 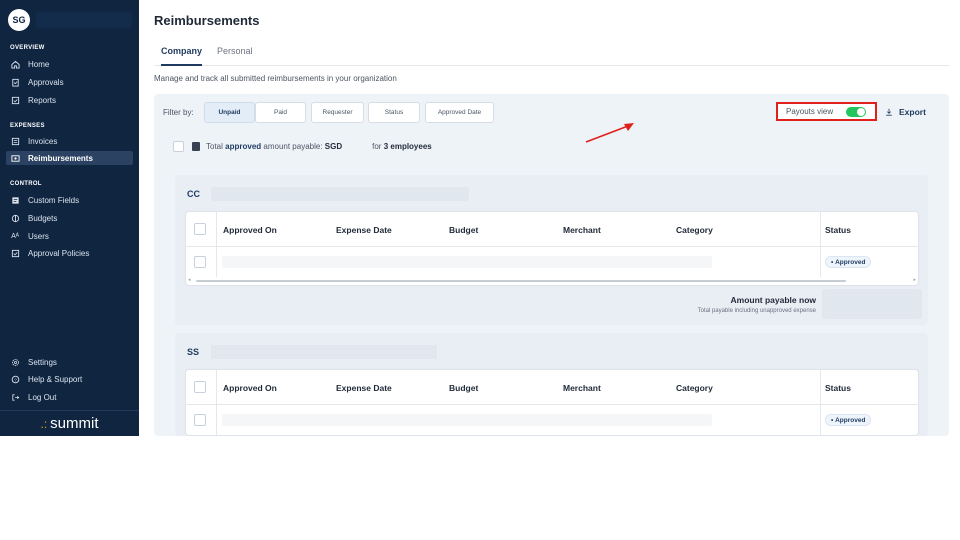 What do you see at coordinates (15, 141) in the screenshot?
I see `invoice-icon` at bounding box center [15, 141].